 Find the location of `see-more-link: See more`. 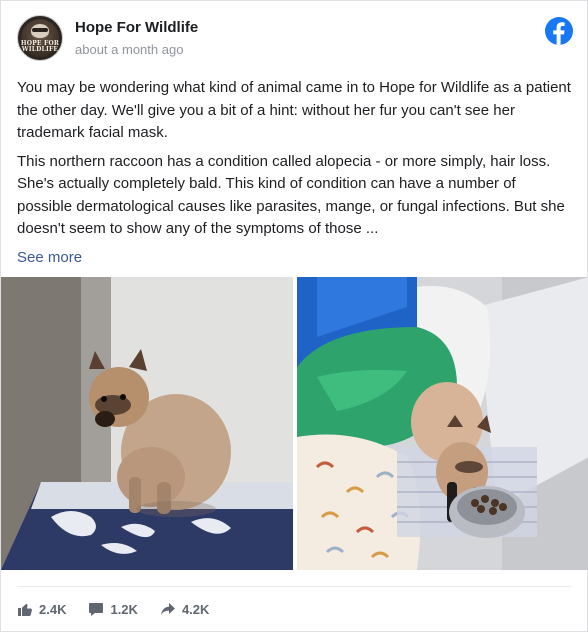

see-more-link: See more is located at coordinates (295, 258).